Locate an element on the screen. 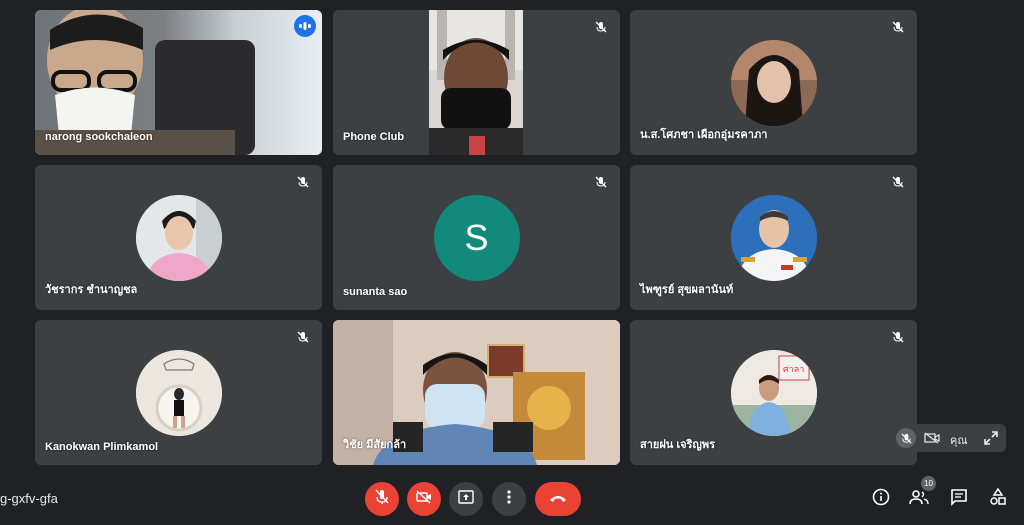 This screenshot has width=1024, height=525. people-count-badge: 10 is located at coordinates (928, 483).